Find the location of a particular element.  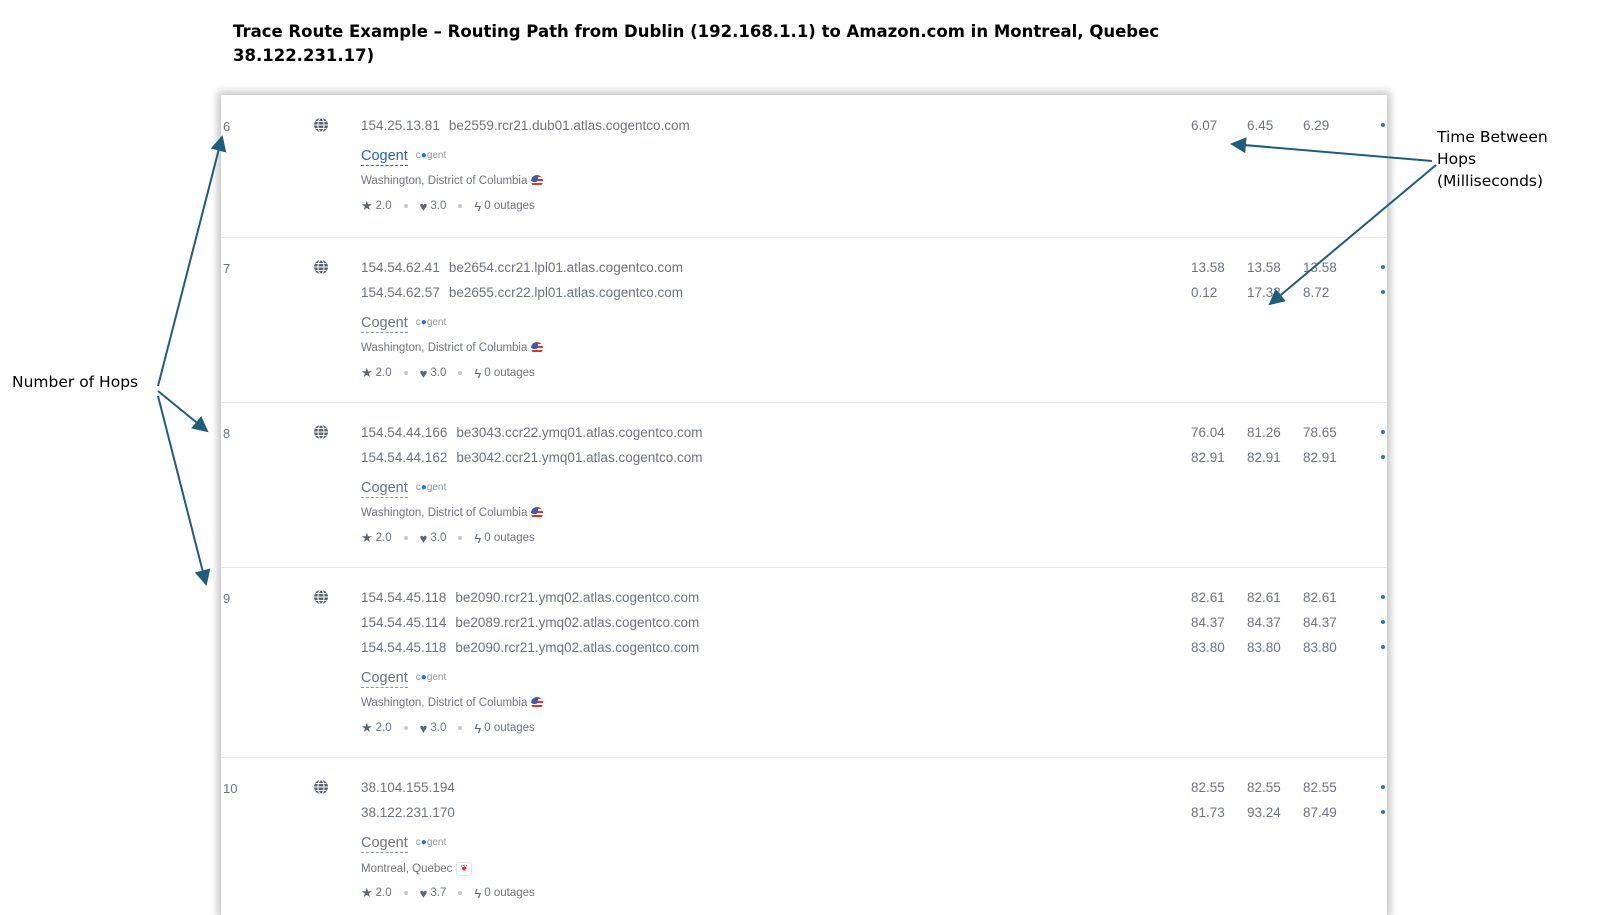

latency-ms: 0.12 is located at coordinates (1204, 292).